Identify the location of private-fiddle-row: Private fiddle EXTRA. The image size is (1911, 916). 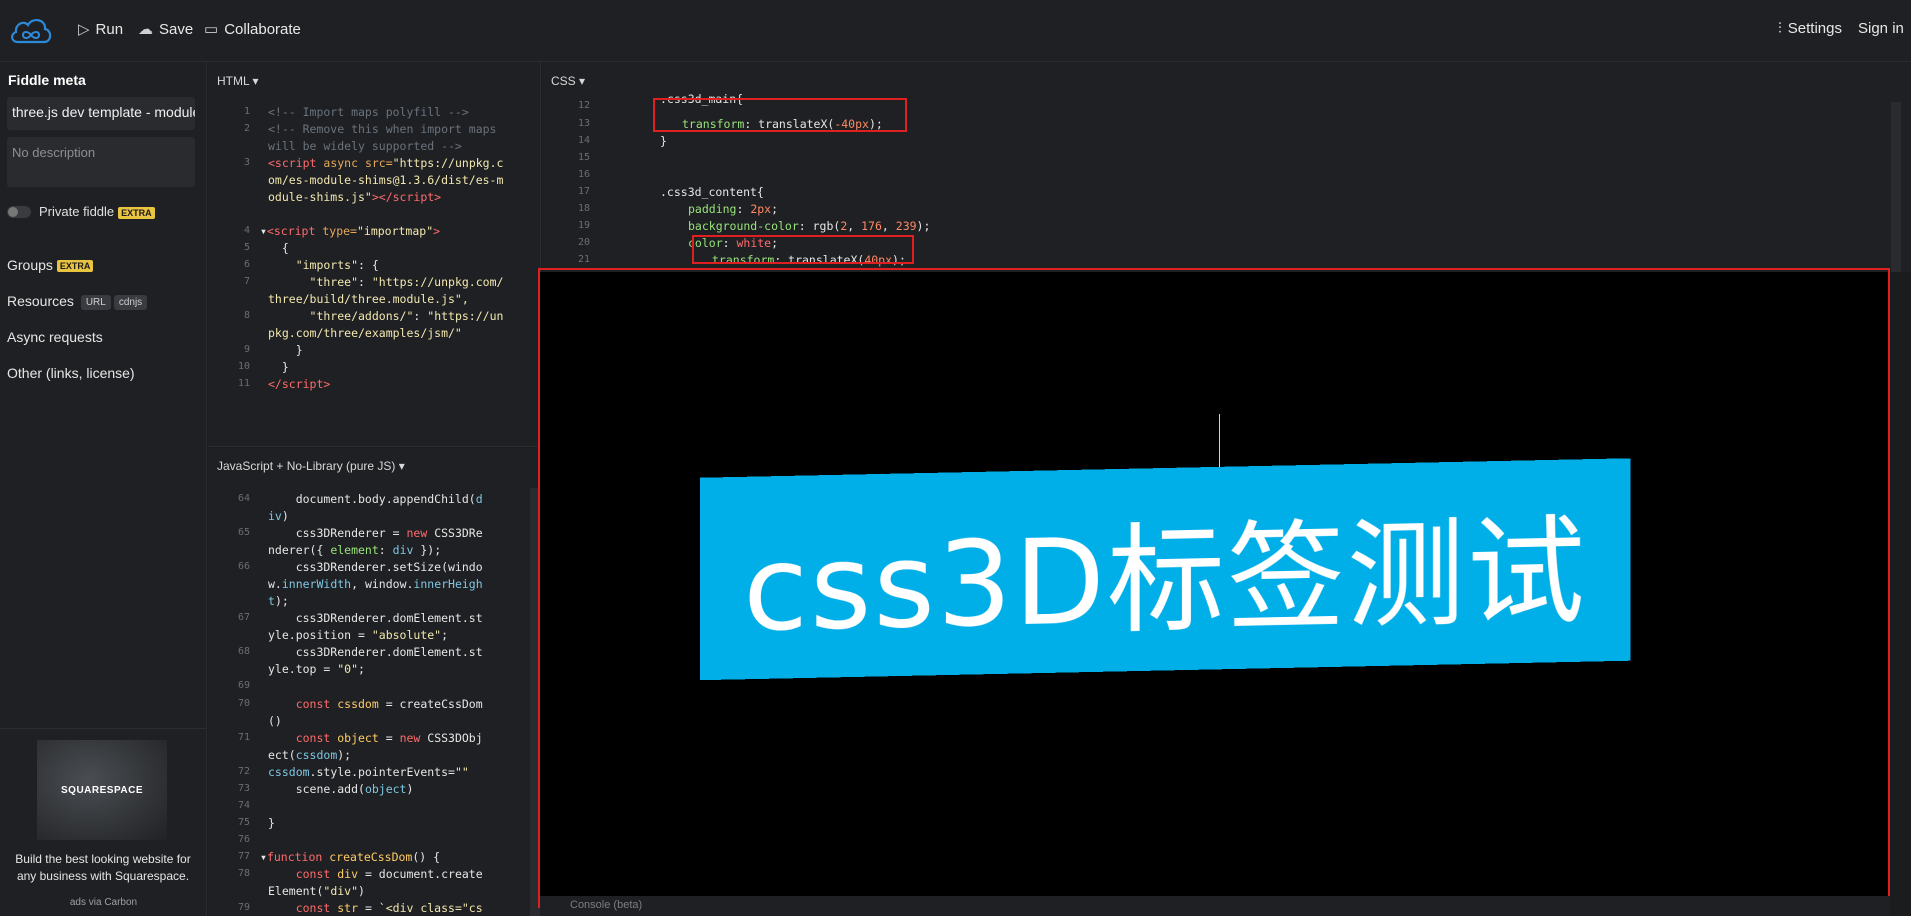
(97, 211).